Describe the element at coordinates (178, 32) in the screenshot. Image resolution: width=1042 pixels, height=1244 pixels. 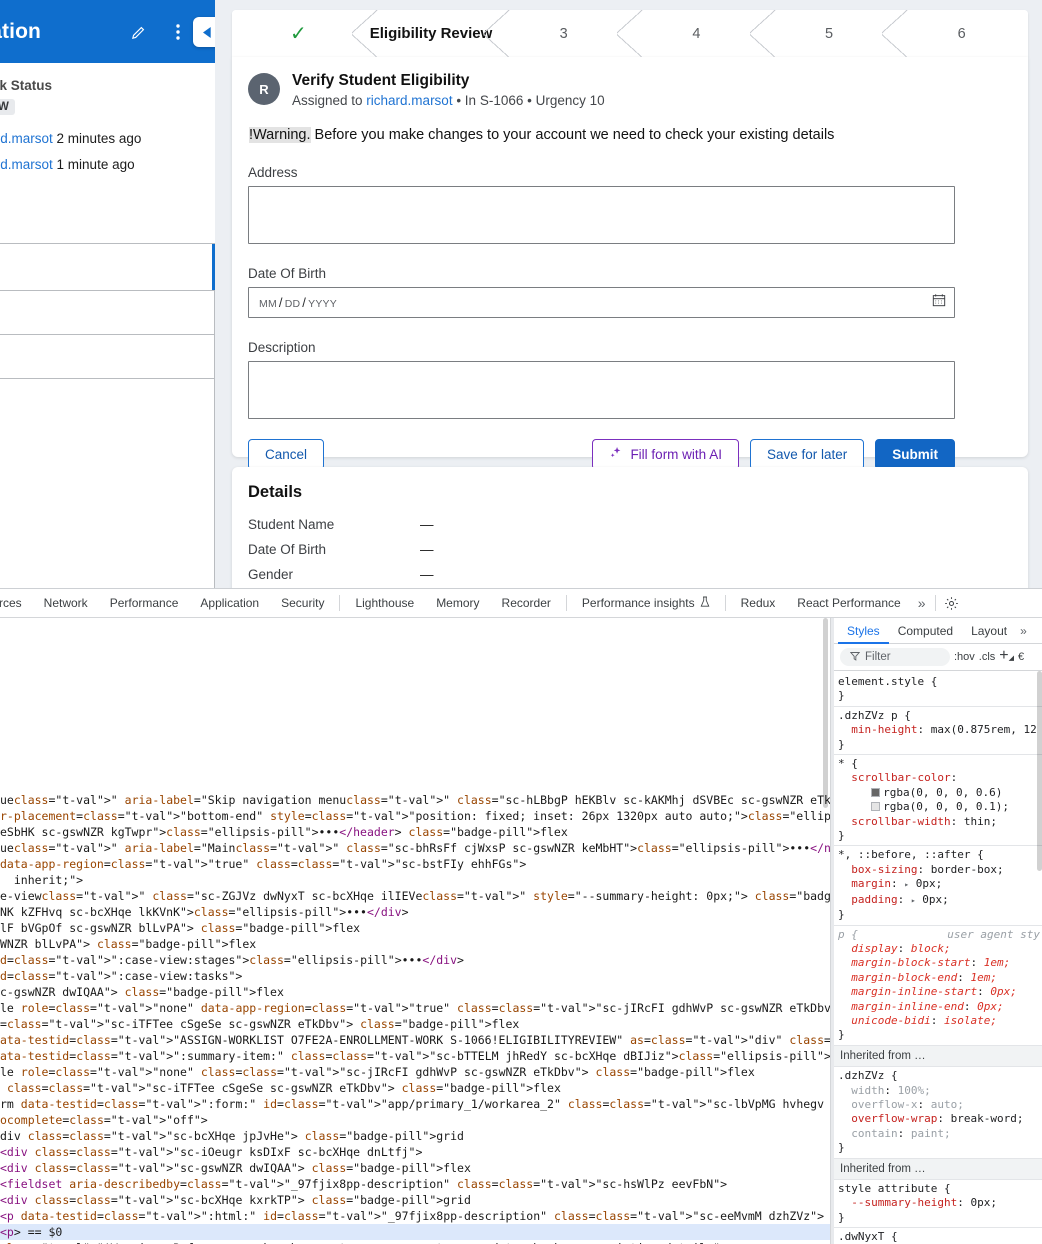
I see `kebab-menu-icon` at that location.